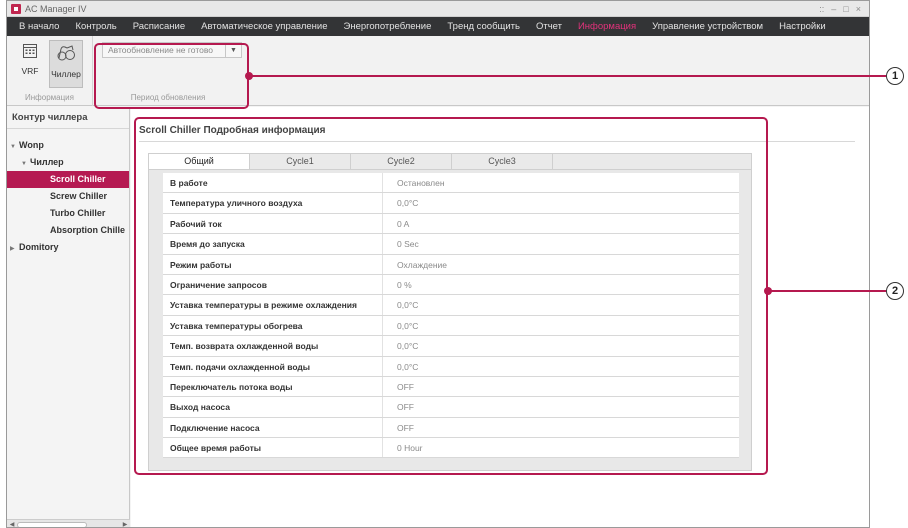  I want to click on tree-node-label: Domitory, so click(39, 247).